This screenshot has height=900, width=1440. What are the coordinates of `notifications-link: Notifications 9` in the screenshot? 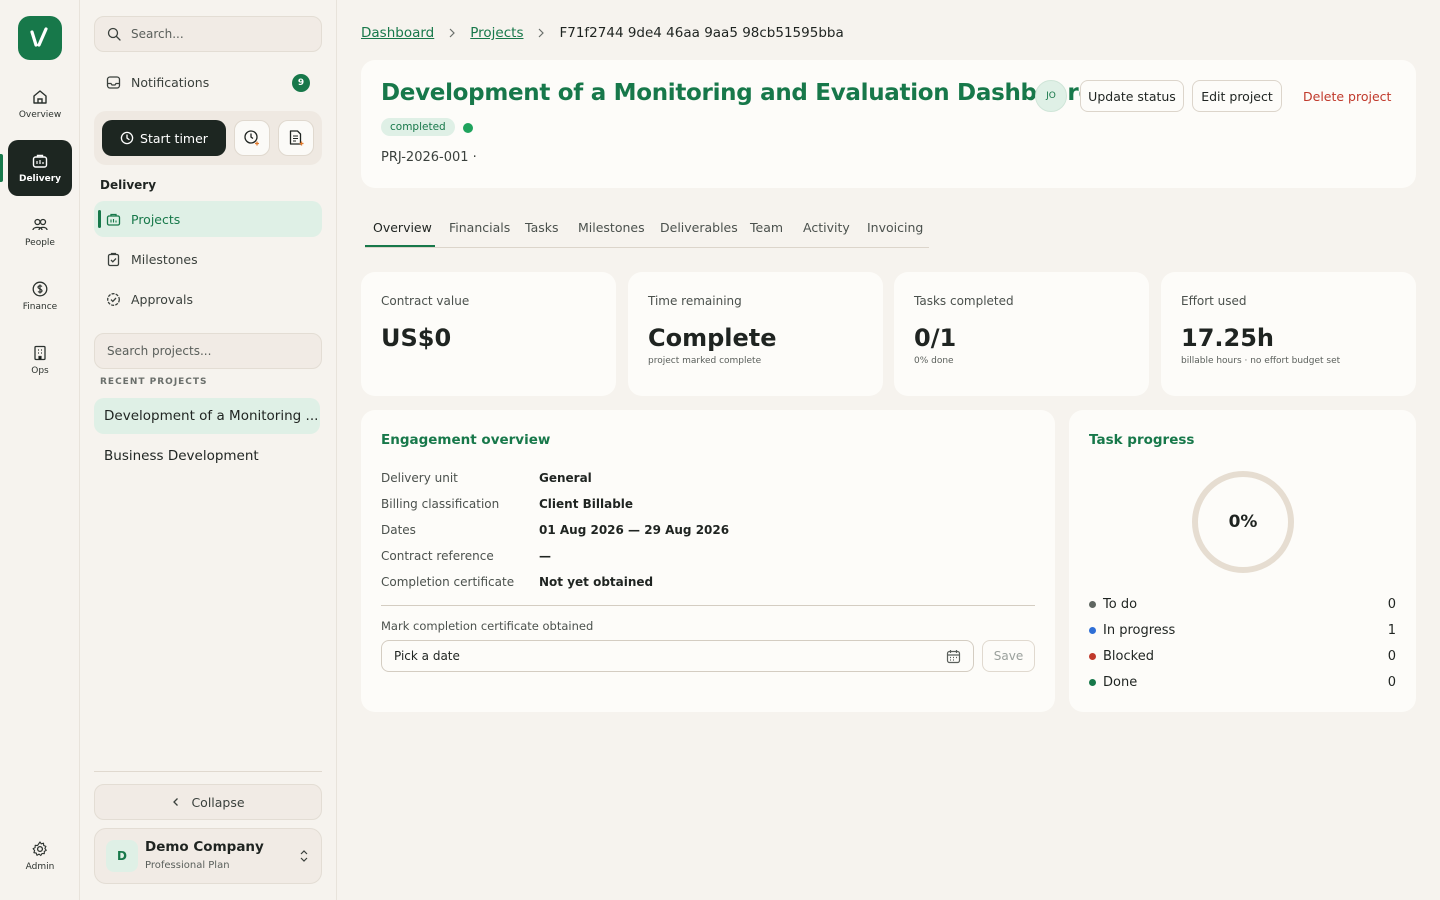 It's located at (208, 82).